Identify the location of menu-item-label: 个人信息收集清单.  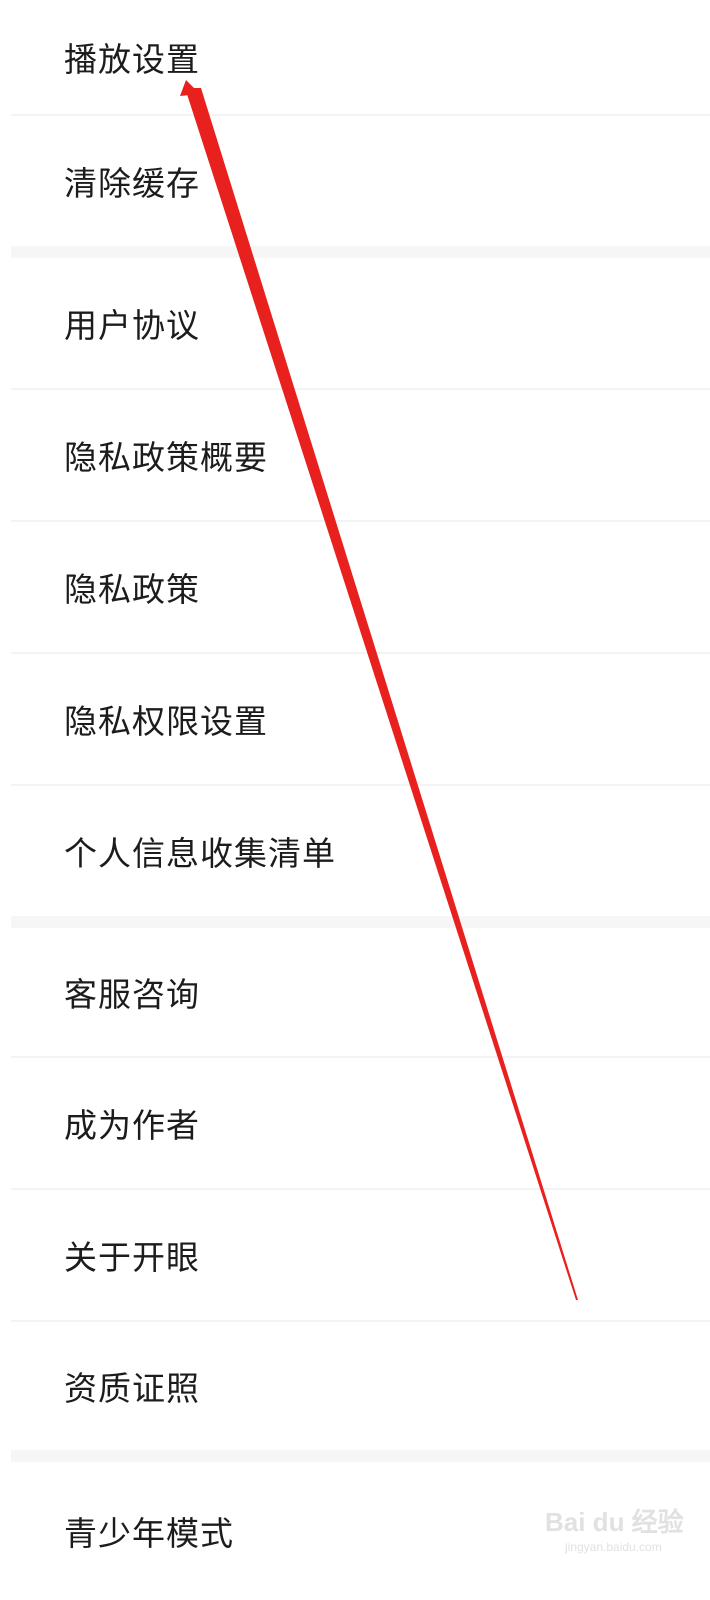
(200, 853).